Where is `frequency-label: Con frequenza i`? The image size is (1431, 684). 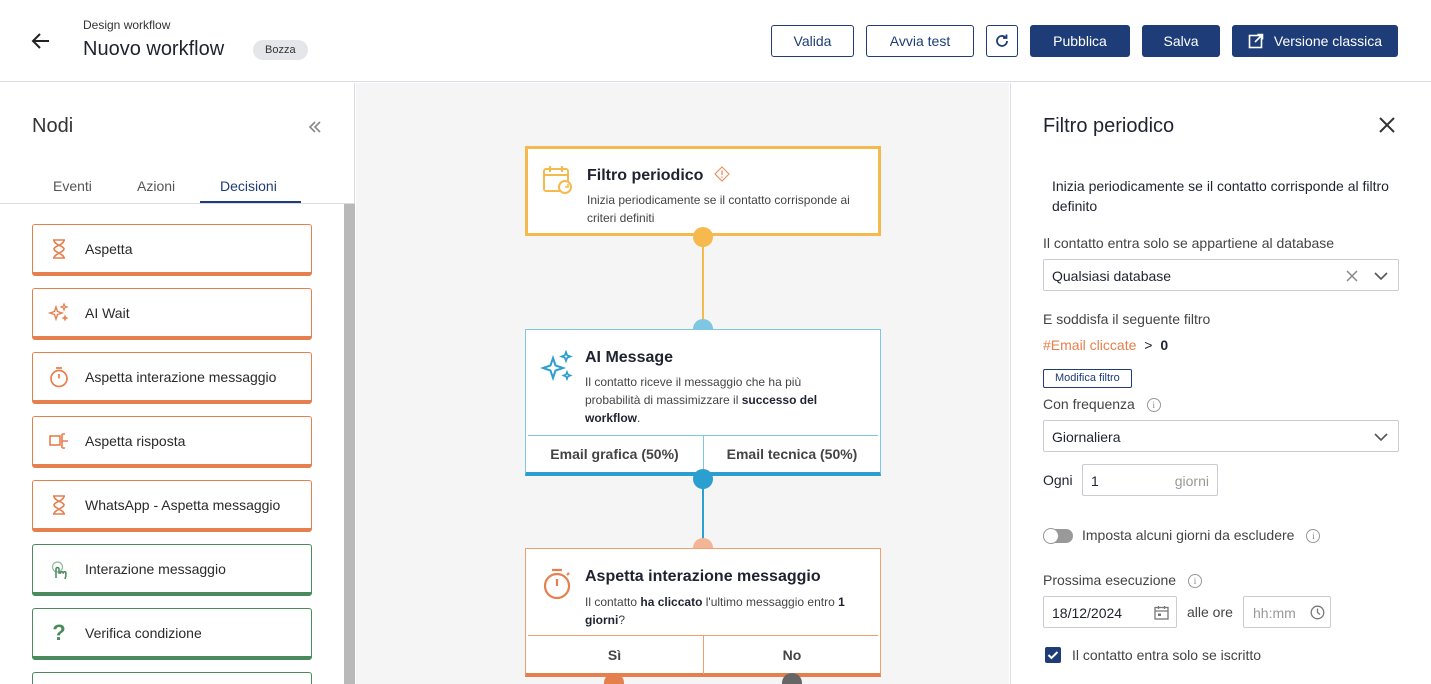
frequency-label: Con frequenza i is located at coordinates (1102, 404).